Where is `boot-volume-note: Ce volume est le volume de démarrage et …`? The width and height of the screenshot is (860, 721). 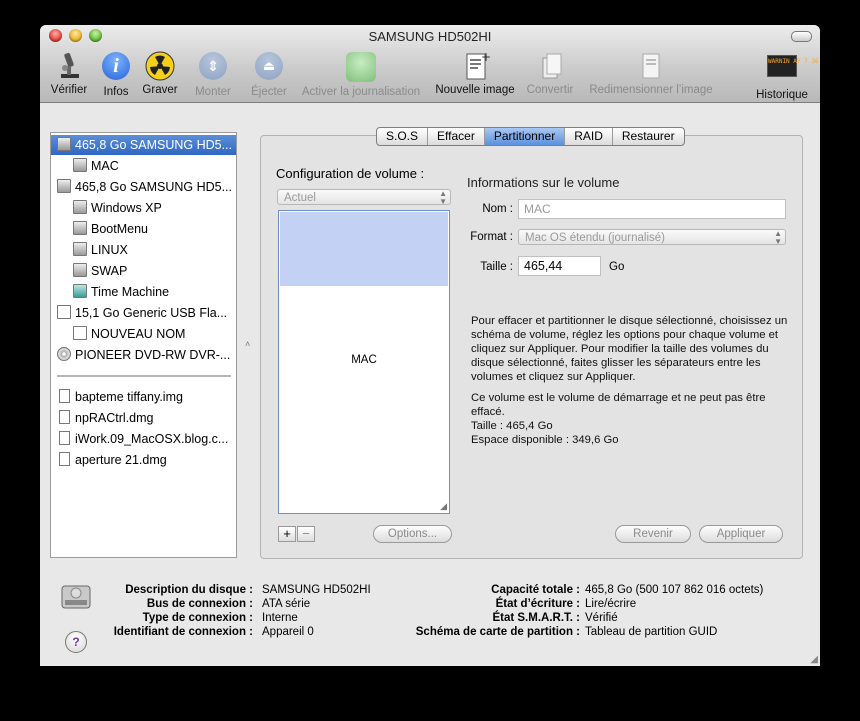
boot-volume-note: Ce volume est le volume de démarrage et … is located at coordinates (618, 405).